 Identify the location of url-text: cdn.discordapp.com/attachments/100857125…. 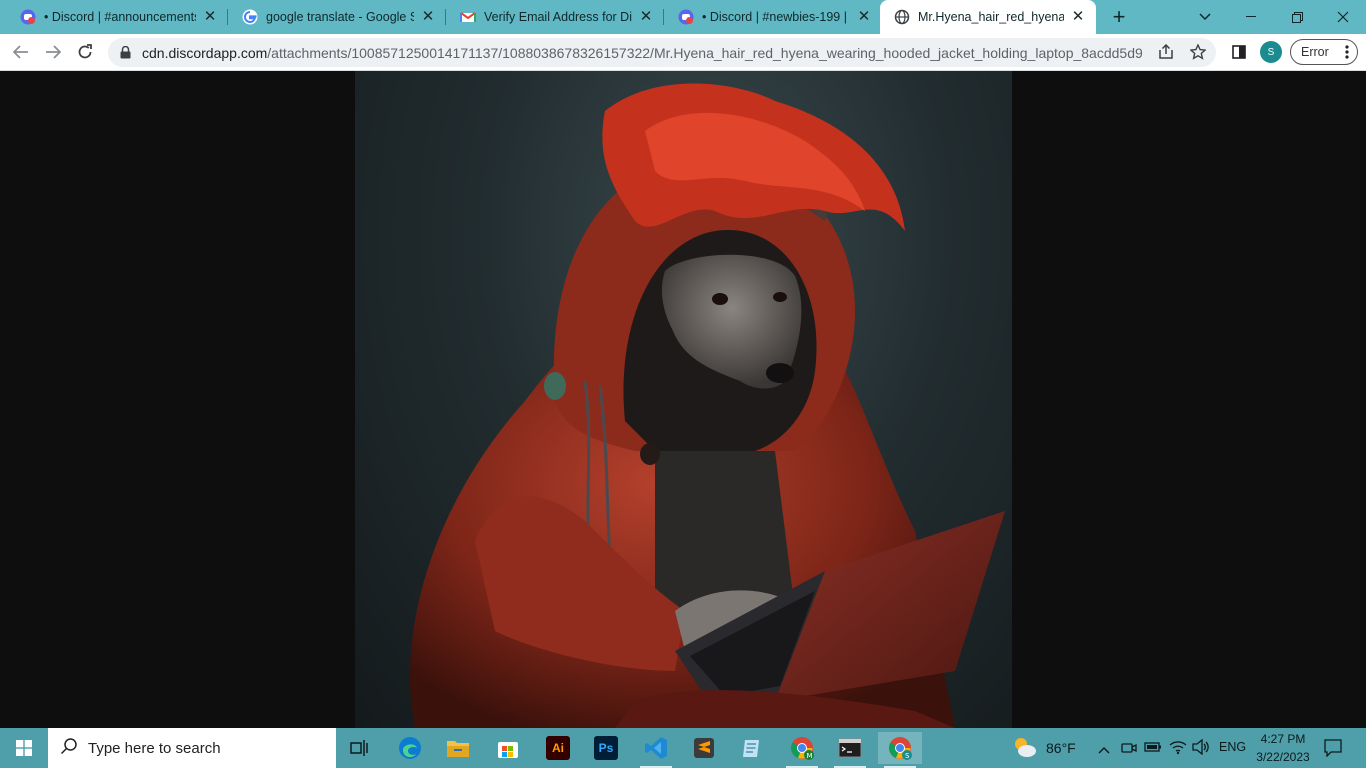
(642, 53).